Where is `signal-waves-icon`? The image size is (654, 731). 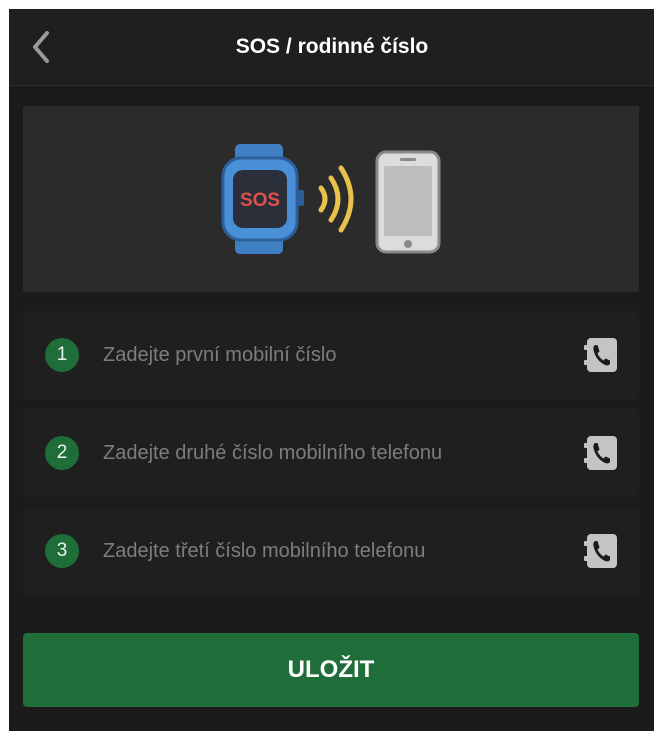
signal-waves-icon is located at coordinates (336, 199).